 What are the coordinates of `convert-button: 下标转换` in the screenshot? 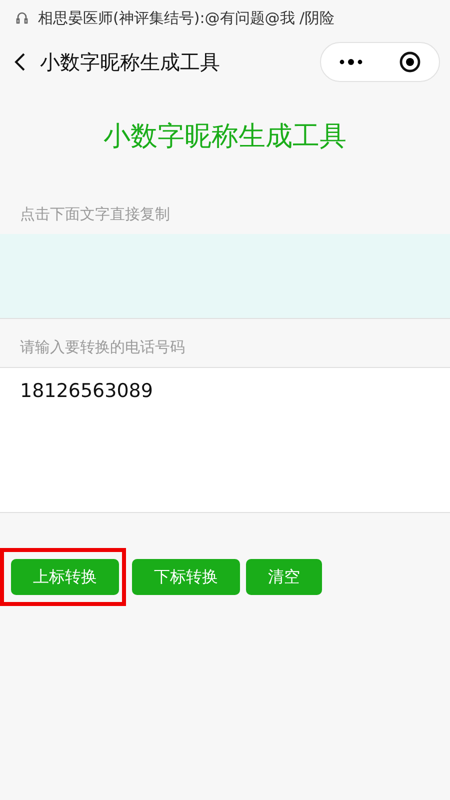 It's located at (186, 577).